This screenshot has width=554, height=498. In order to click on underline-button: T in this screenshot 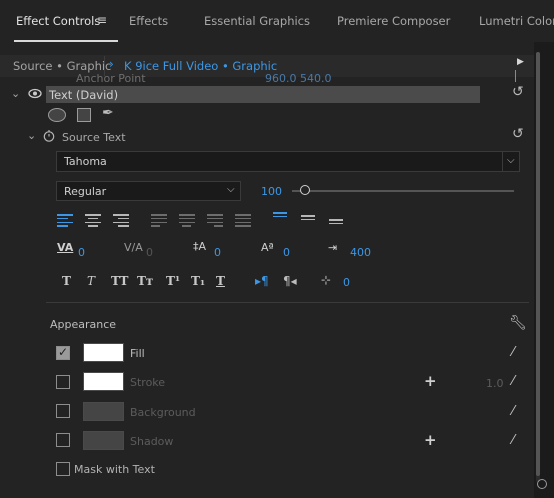, I will do `click(220, 281)`.